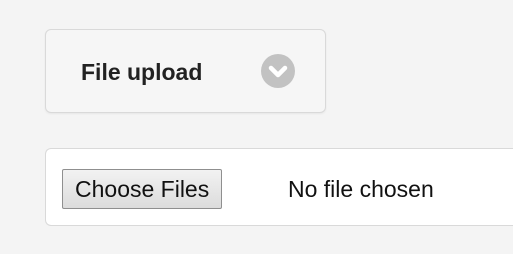  I want to click on chevron-down-icon, so click(278, 71).